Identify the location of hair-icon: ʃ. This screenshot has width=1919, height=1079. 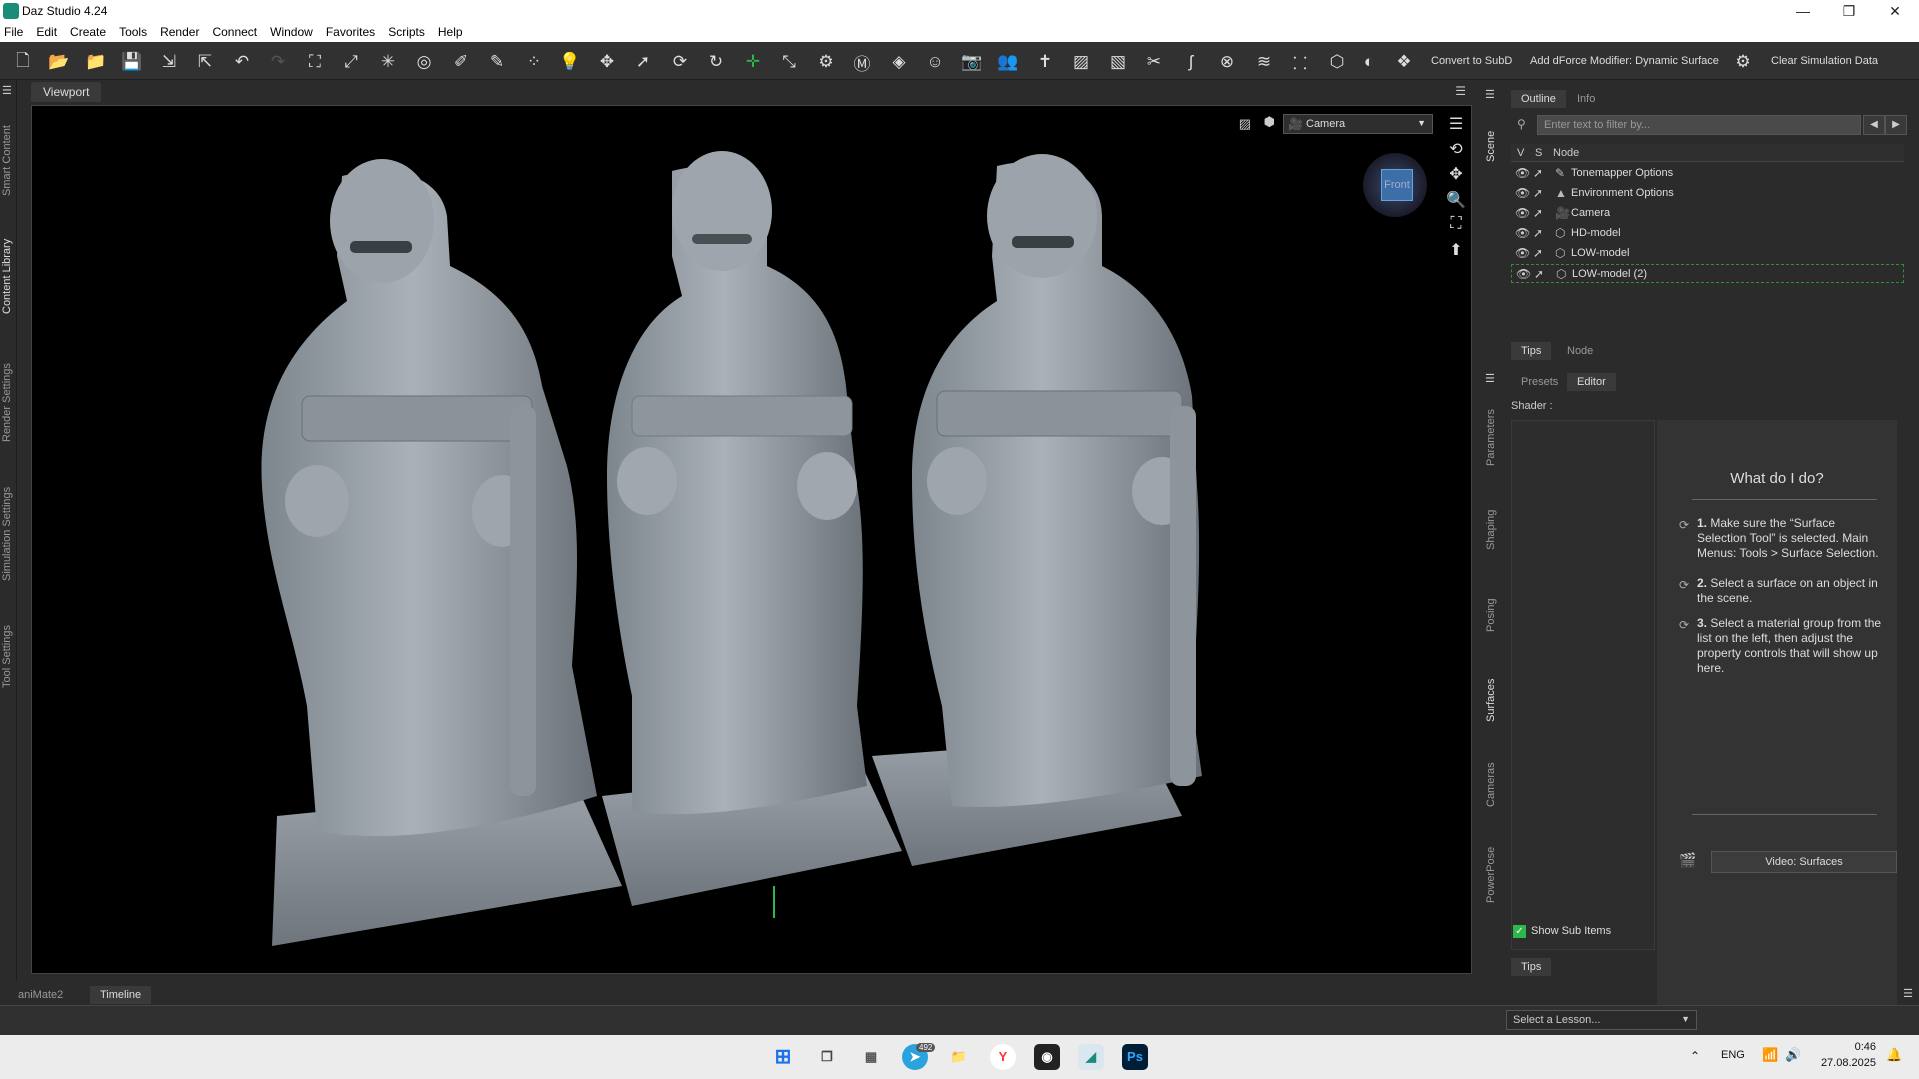
(1191, 62).